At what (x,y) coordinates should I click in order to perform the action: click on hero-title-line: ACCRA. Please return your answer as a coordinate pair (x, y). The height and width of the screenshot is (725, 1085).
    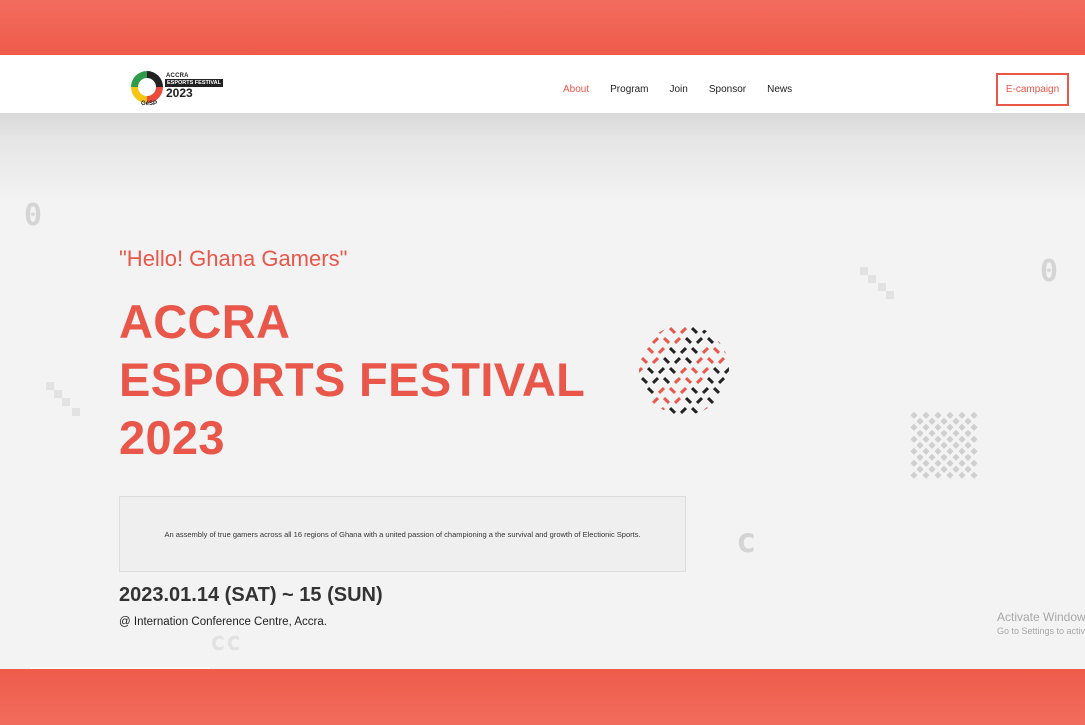
    Looking at the image, I should click on (205, 321).